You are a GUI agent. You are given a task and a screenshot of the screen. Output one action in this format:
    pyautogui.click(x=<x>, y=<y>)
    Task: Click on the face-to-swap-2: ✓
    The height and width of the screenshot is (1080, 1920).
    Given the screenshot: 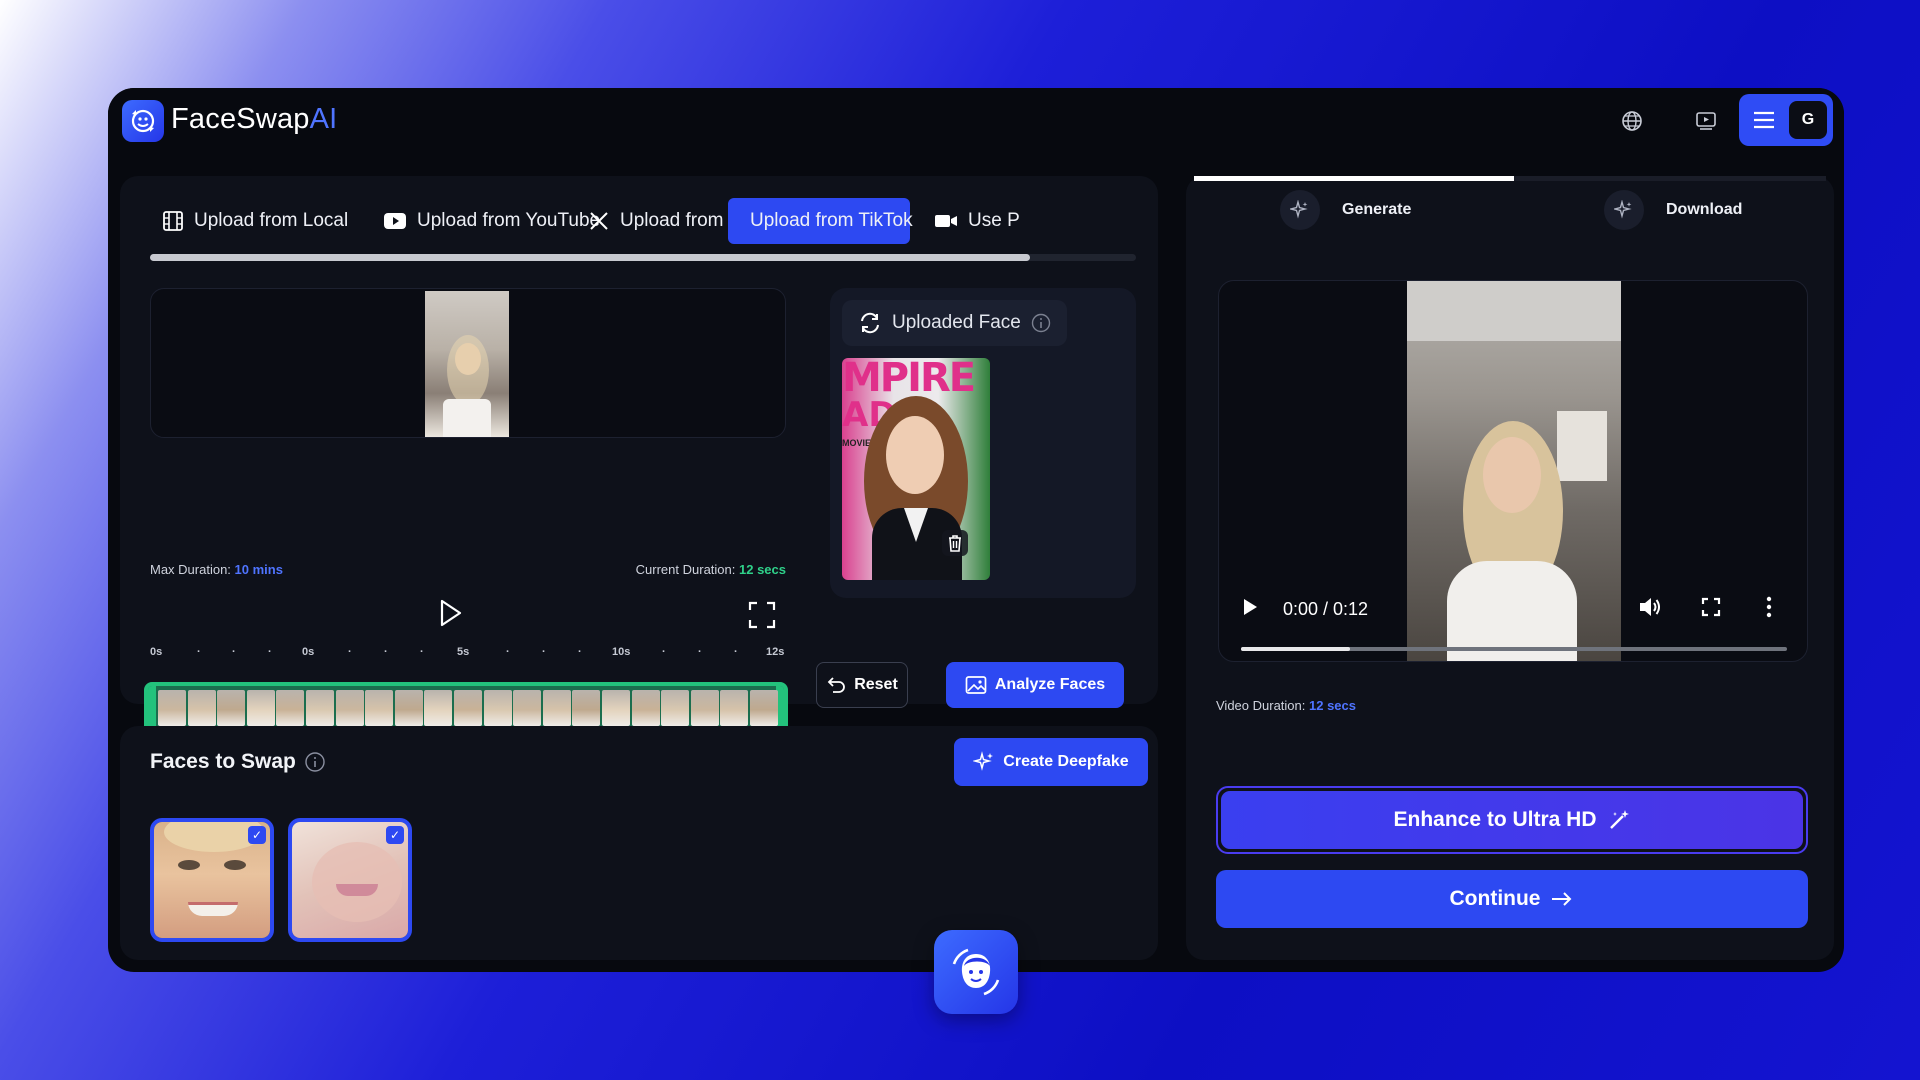 What is the action you would take?
    pyautogui.click(x=350, y=880)
    